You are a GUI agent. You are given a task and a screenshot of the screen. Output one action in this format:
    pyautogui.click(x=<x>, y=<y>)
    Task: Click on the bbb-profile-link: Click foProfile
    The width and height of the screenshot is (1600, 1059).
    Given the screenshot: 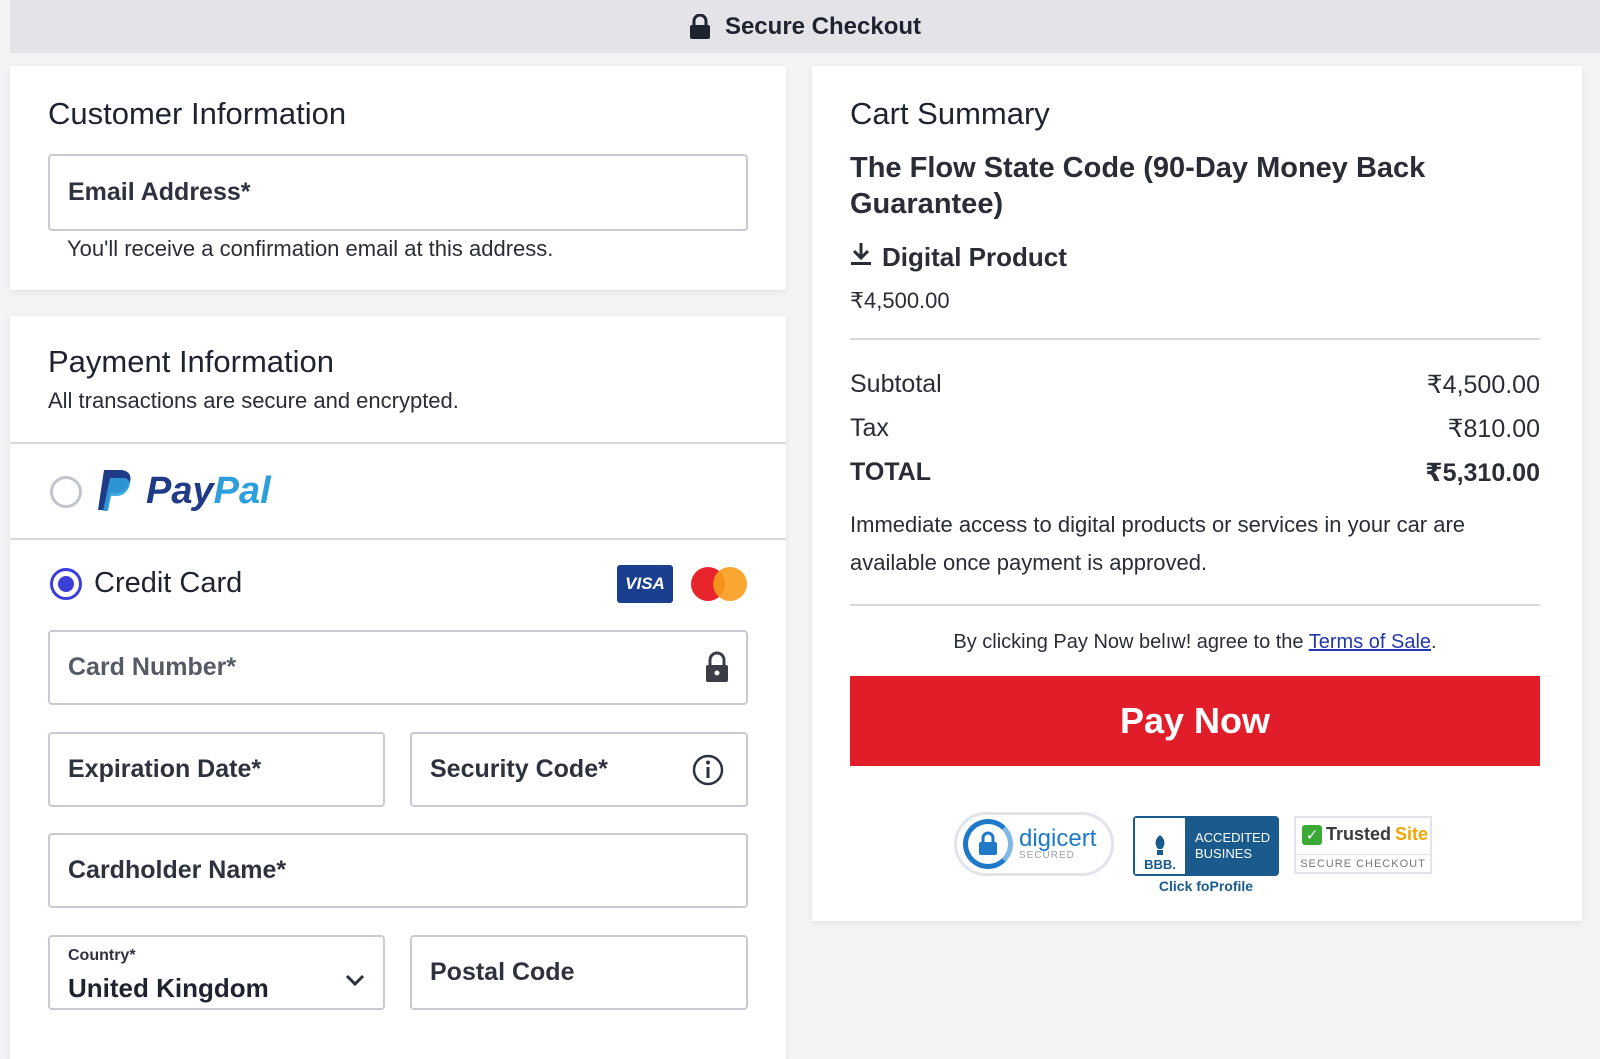 What is the action you would take?
    pyautogui.click(x=1206, y=886)
    